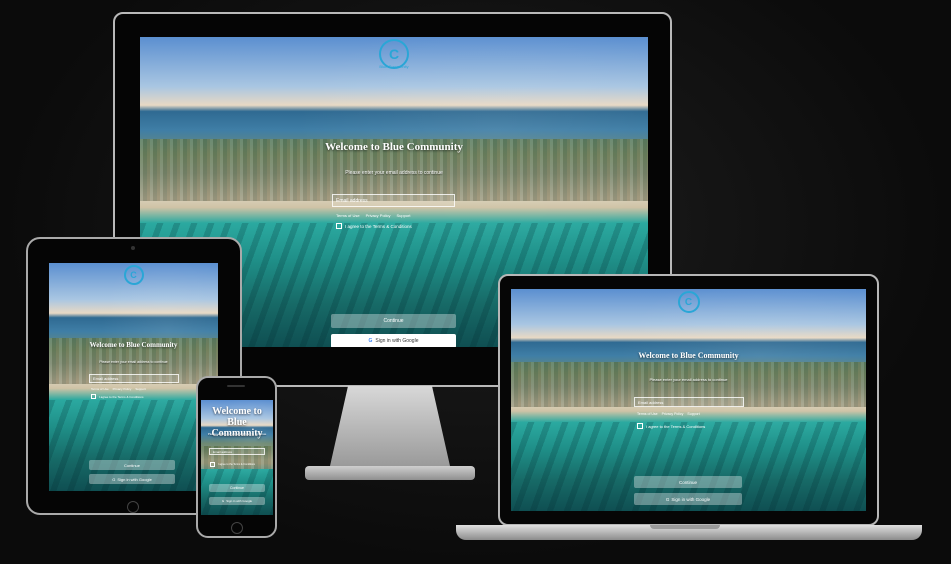  Describe the element at coordinates (685, 527) in the screenshot. I see `laptop-notch` at that location.